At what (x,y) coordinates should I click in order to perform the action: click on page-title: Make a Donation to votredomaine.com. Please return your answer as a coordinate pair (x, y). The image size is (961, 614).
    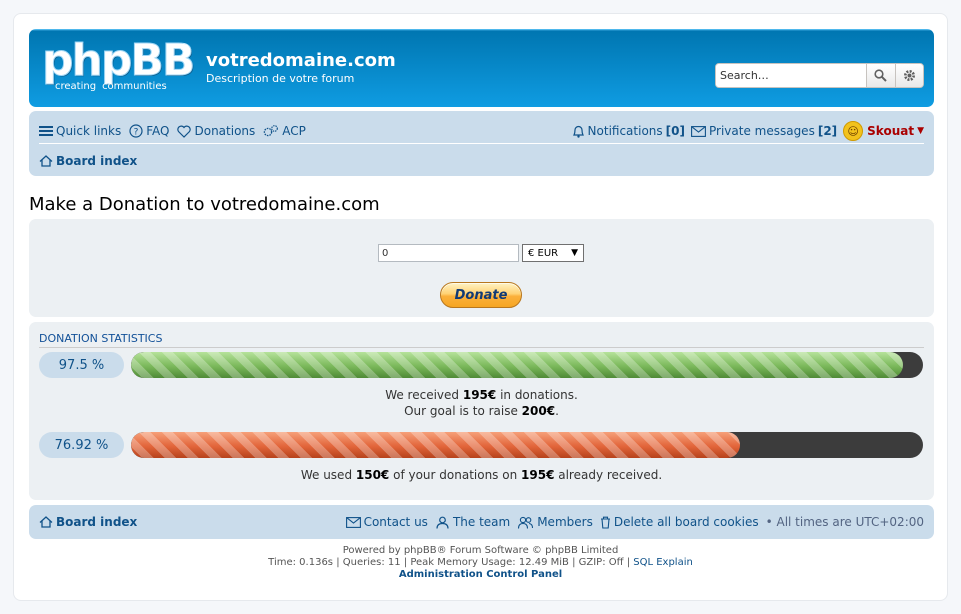
    Looking at the image, I should click on (204, 204).